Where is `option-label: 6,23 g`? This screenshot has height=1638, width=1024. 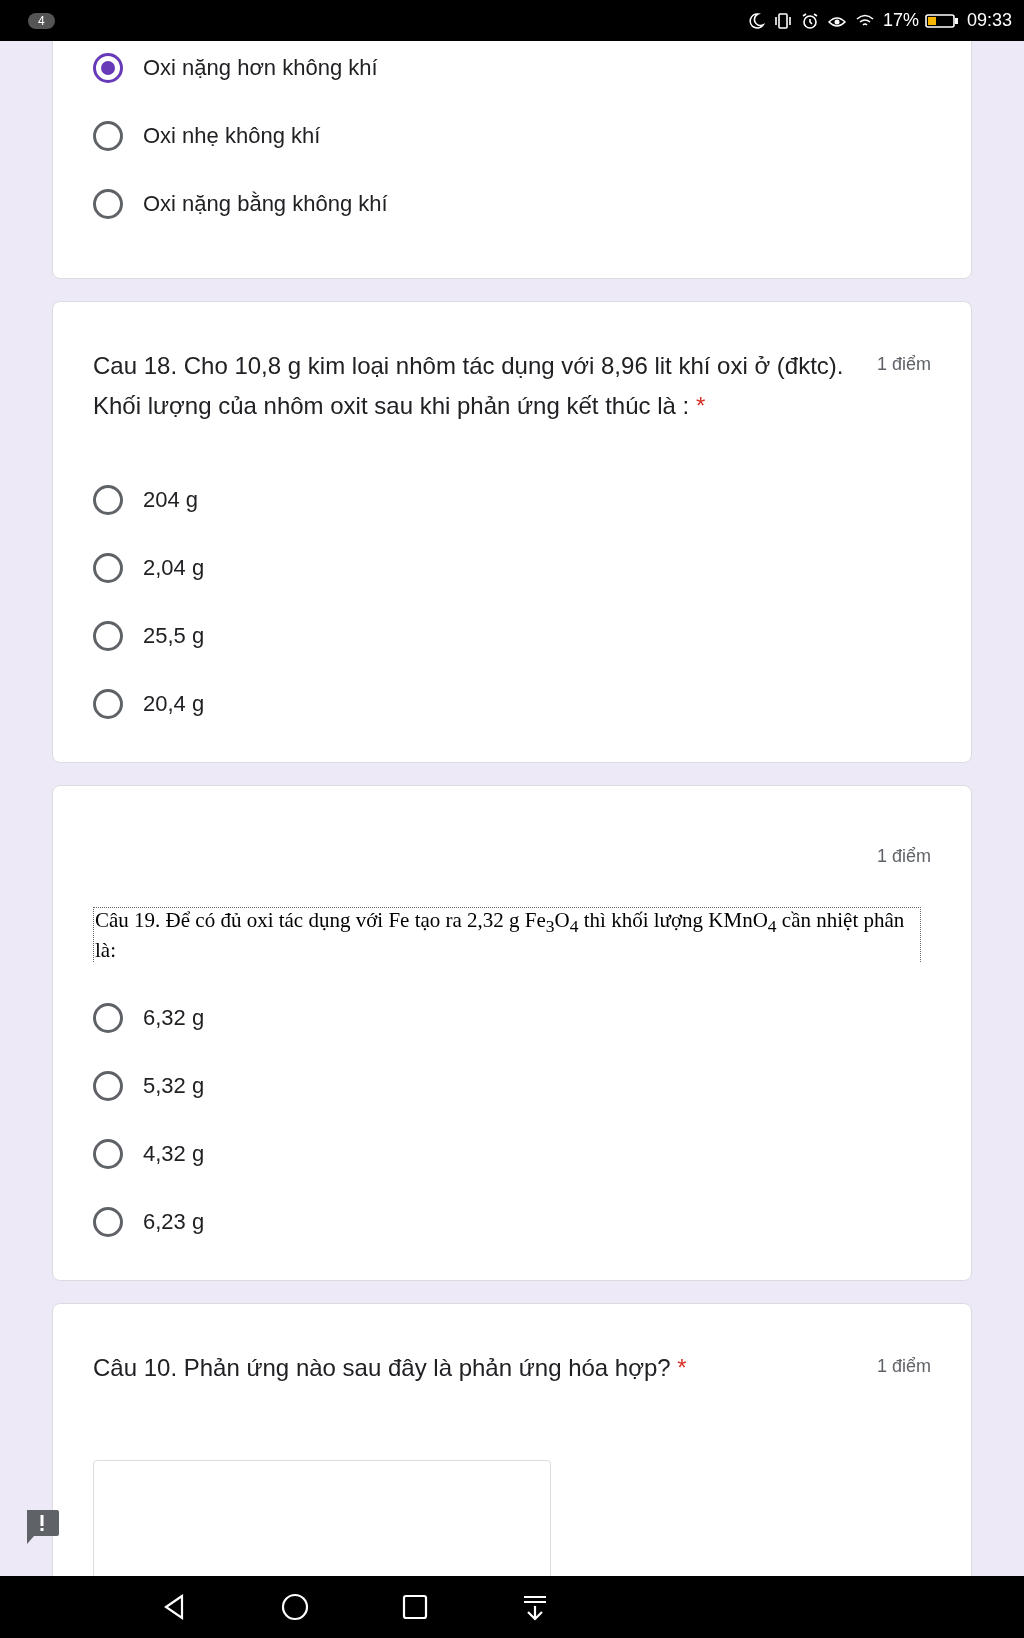 option-label: 6,23 g is located at coordinates (174, 1222).